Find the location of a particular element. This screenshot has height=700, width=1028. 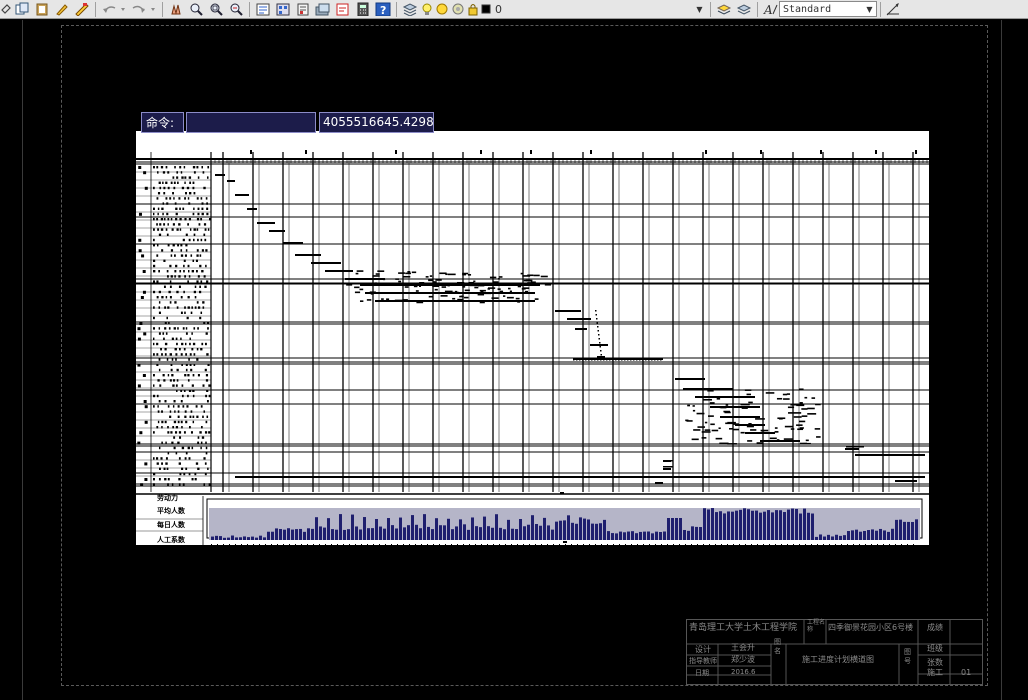

text-style-dropdown: Standard ▼ is located at coordinates (828, 9).